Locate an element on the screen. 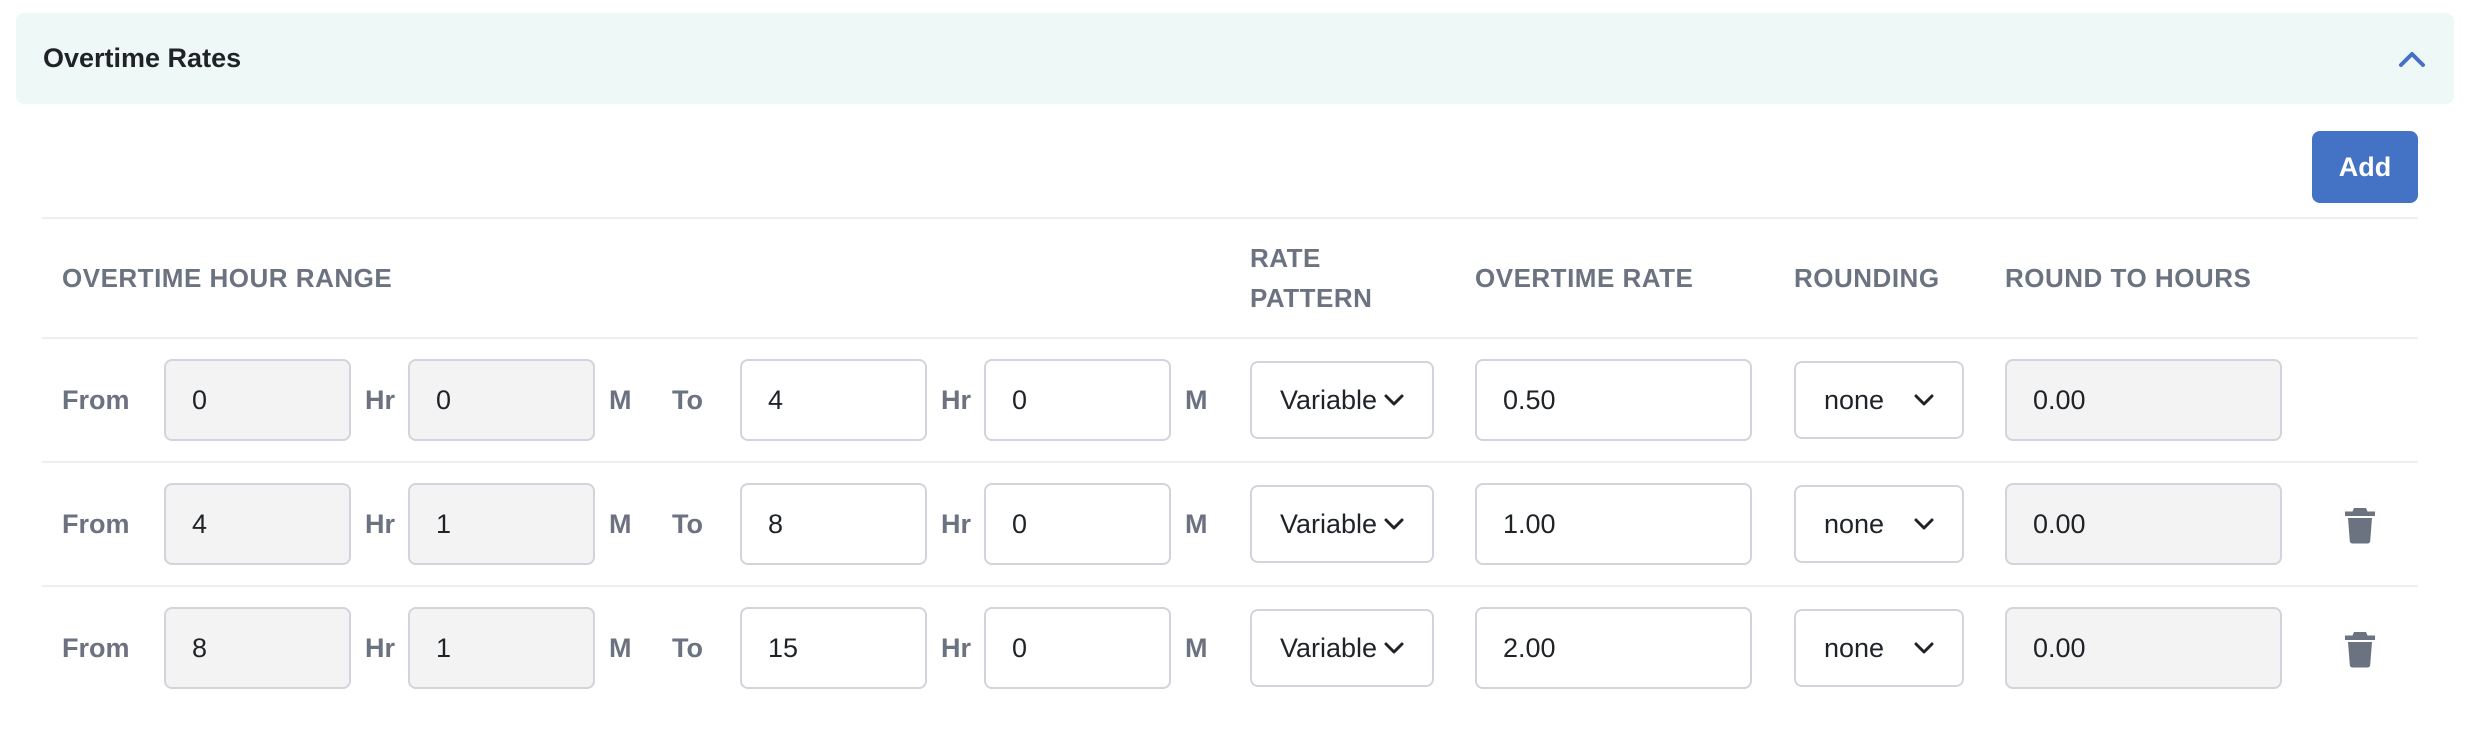 This screenshot has height=732, width=2470. column-header-rate-pattern-line2: PATTERN is located at coordinates (1311, 298).